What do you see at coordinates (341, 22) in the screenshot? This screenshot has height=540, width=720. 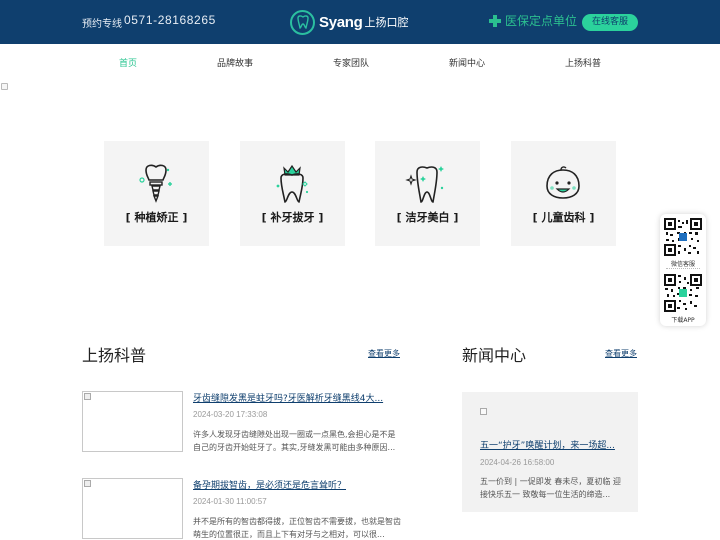 I see `logo-text: Syang` at bounding box center [341, 22].